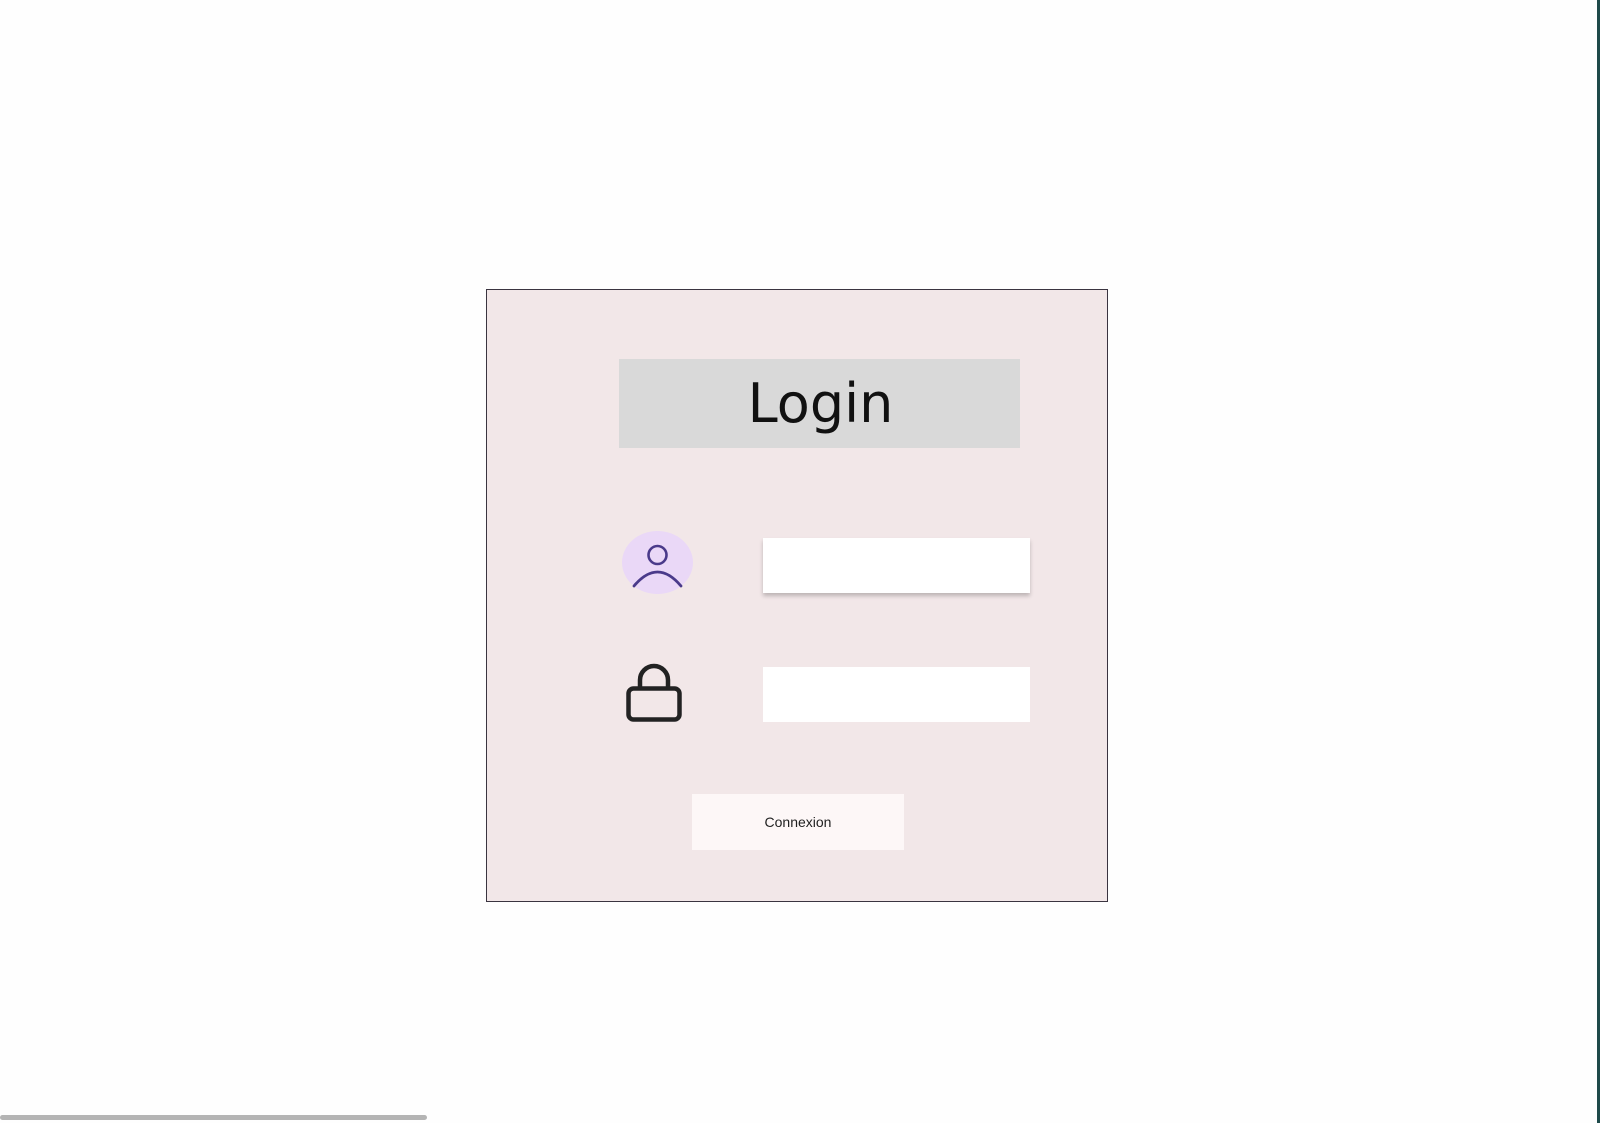 Image resolution: width=1600 pixels, height=1123 pixels. I want to click on title-banner: Login, so click(819, 403).